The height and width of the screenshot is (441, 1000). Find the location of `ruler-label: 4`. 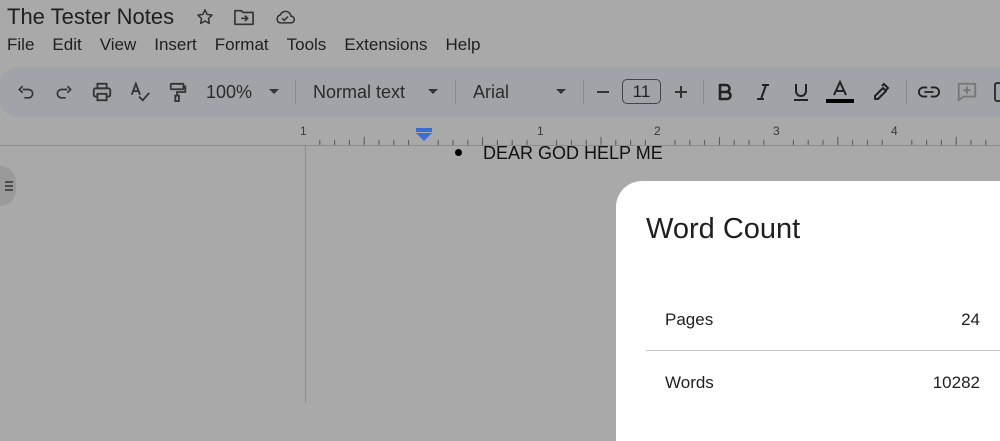

ruler-label: 4 is located at coordinates (894, 131).